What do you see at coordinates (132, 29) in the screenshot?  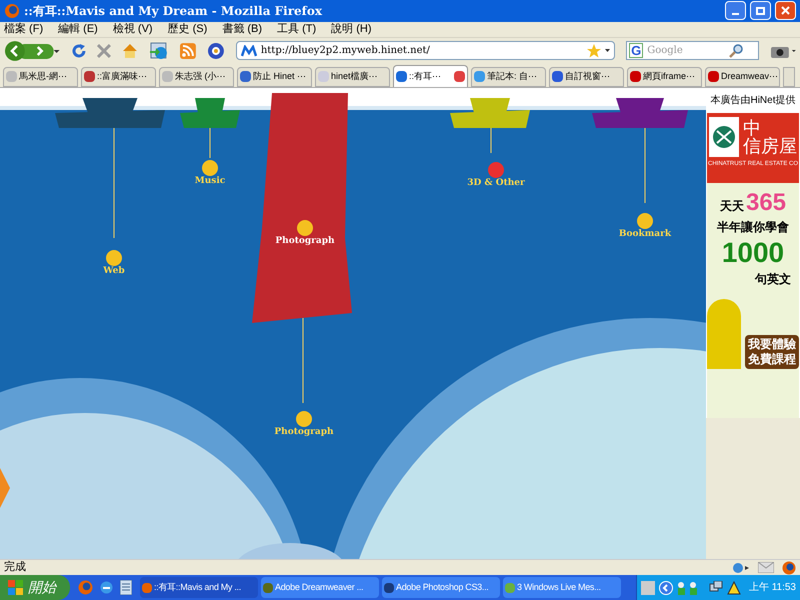 I see `menu-item: 檢視 (V)` at bounding box center [132, 29].